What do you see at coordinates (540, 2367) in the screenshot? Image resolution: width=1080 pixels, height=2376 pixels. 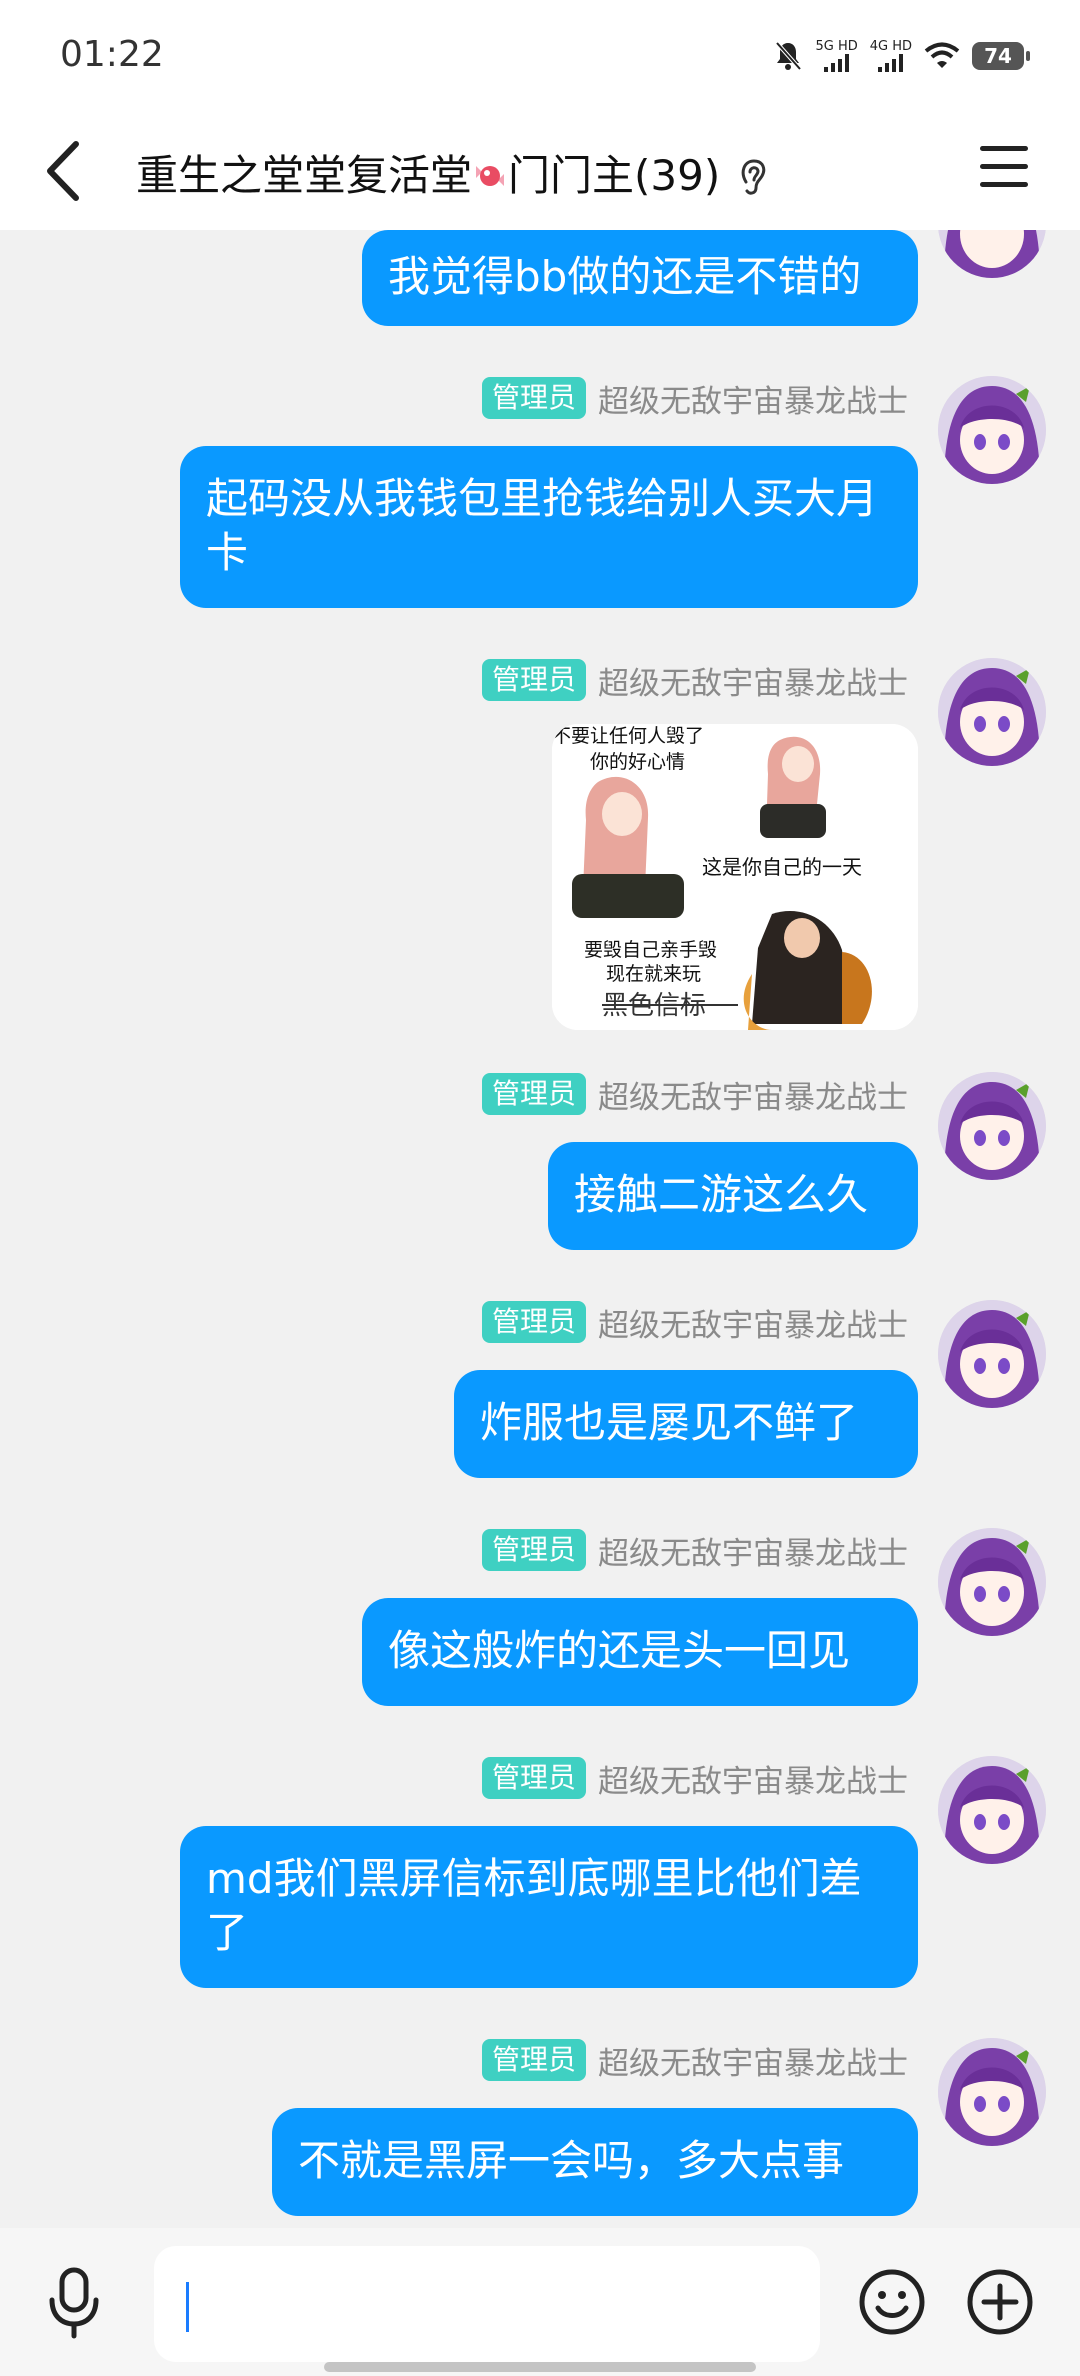 I see `home-indicator` at bounding box center [540, 2367].